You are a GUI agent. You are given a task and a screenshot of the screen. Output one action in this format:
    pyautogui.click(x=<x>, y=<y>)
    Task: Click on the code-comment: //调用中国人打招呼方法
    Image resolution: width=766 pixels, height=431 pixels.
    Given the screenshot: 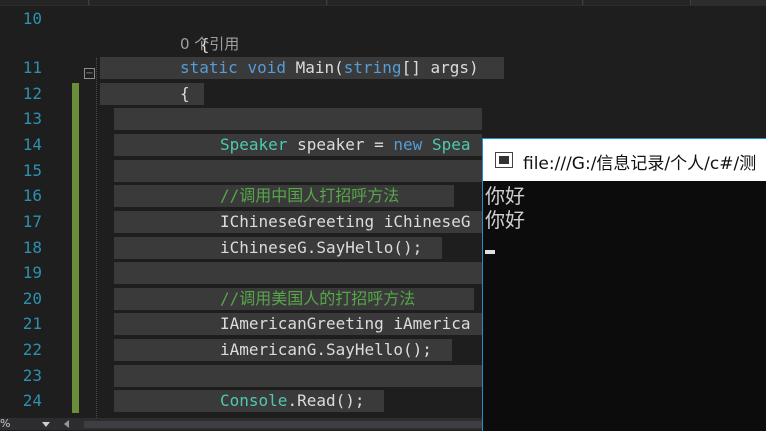 What is the action you would take?
    pyautogui.click(x=310, y=195)
    